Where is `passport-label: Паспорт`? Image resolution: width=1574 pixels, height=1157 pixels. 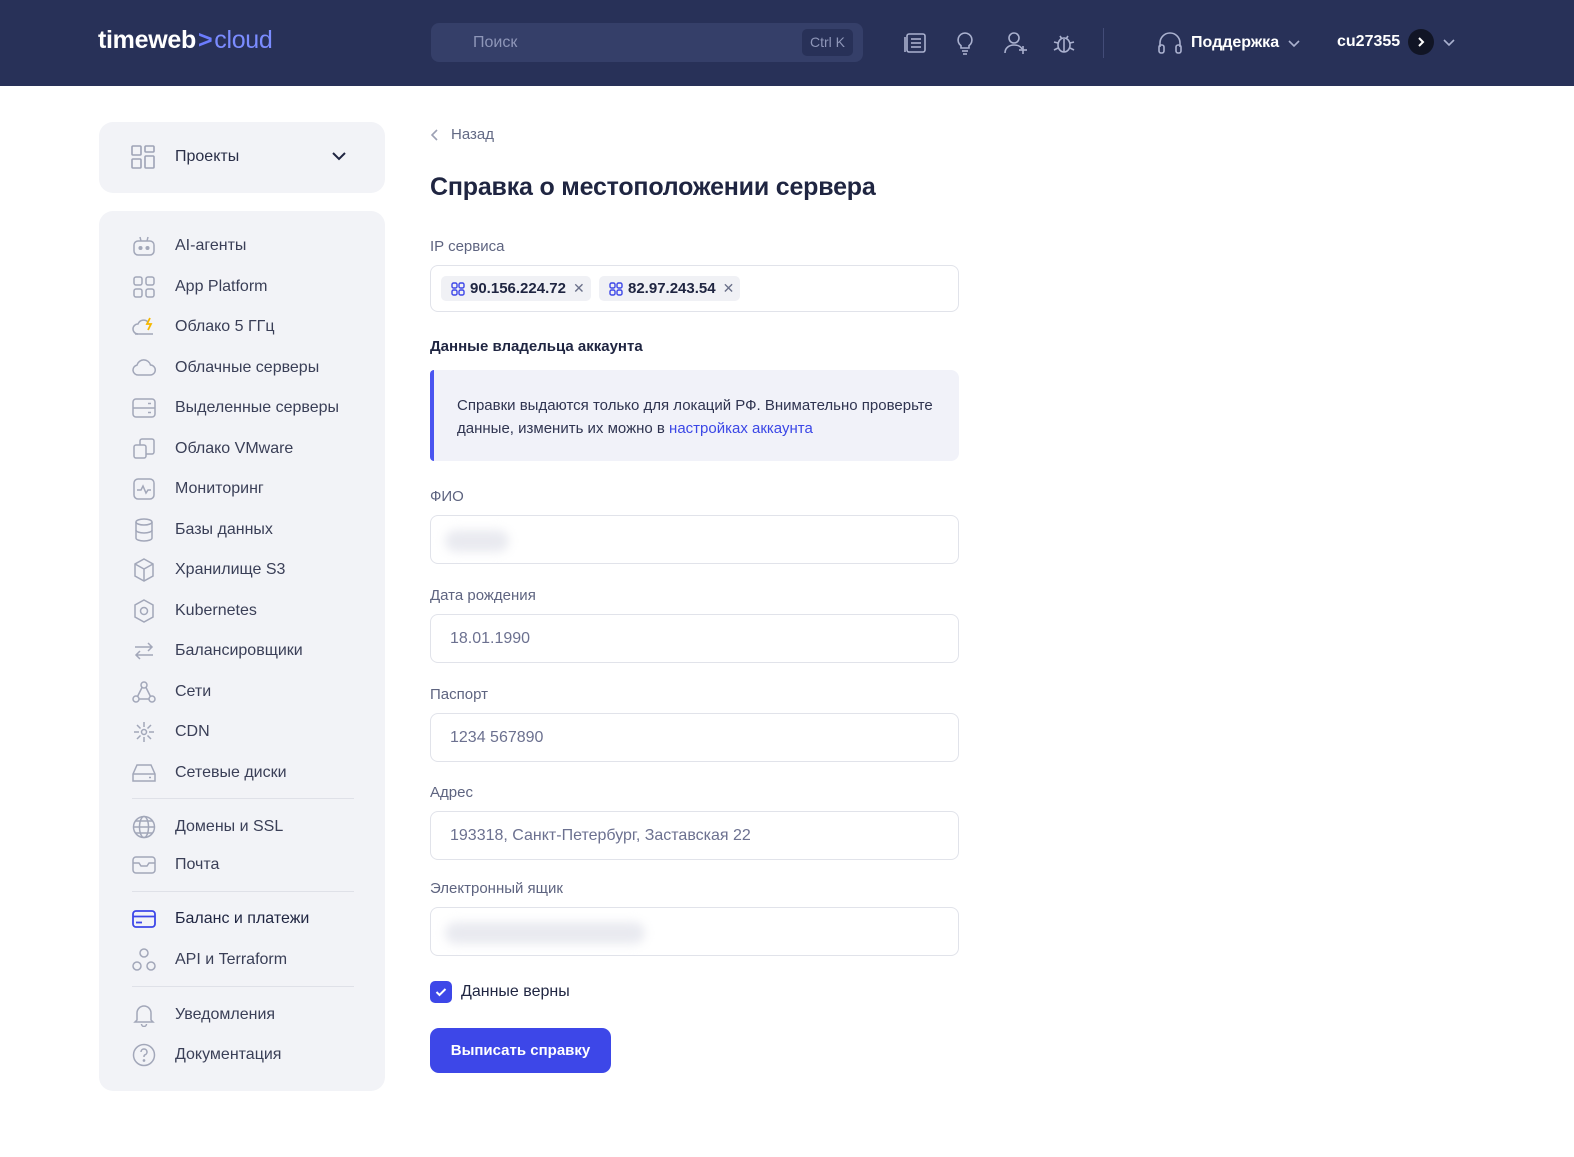
passport-label: Паспорт is located at coordinates (459, 694).